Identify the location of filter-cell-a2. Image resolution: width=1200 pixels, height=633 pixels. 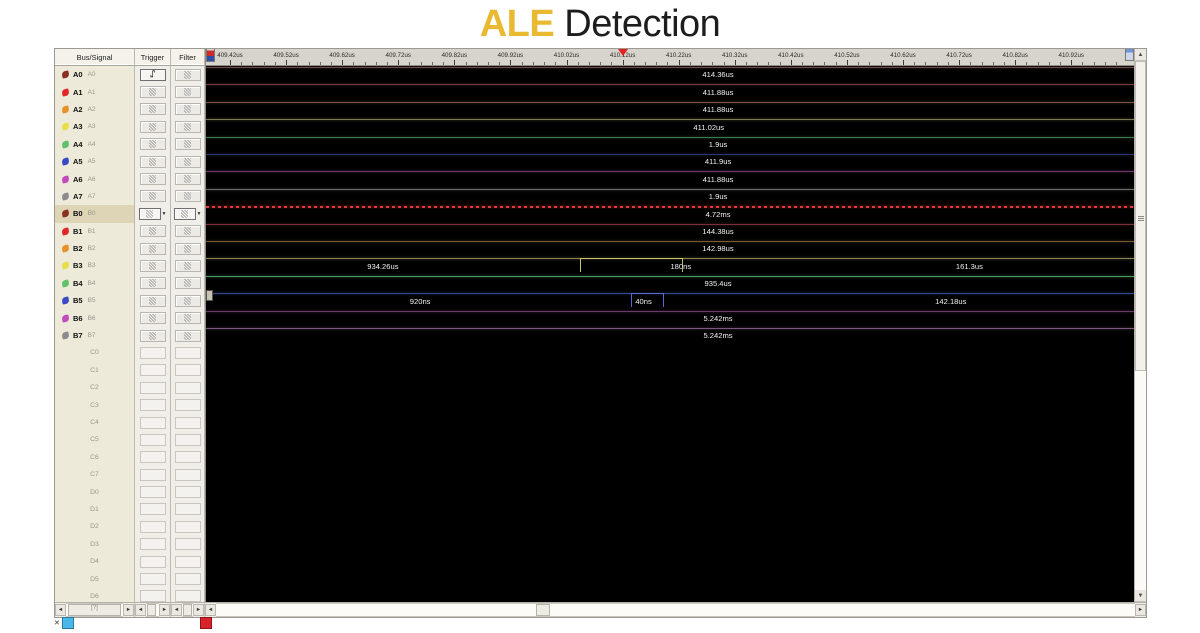
(187, 109).